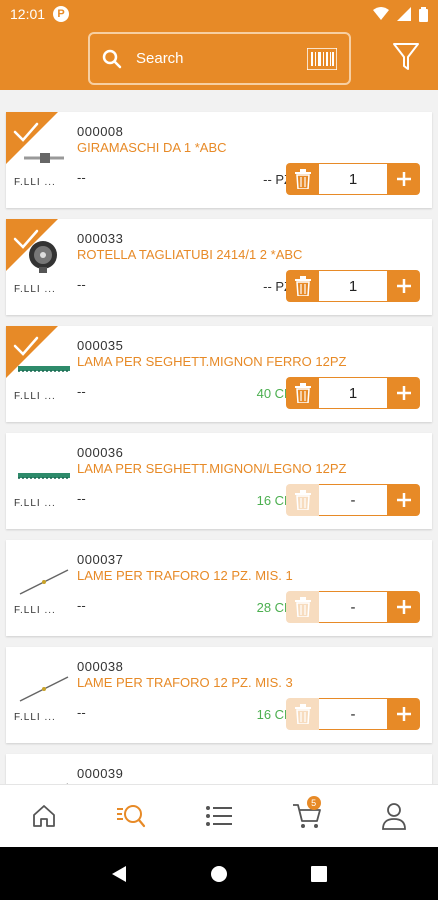 The height and width of the screenshot is (900, 438). Describe the element at coordinates (423, 14) in the screenshot. I see `battery-icon` at that location.